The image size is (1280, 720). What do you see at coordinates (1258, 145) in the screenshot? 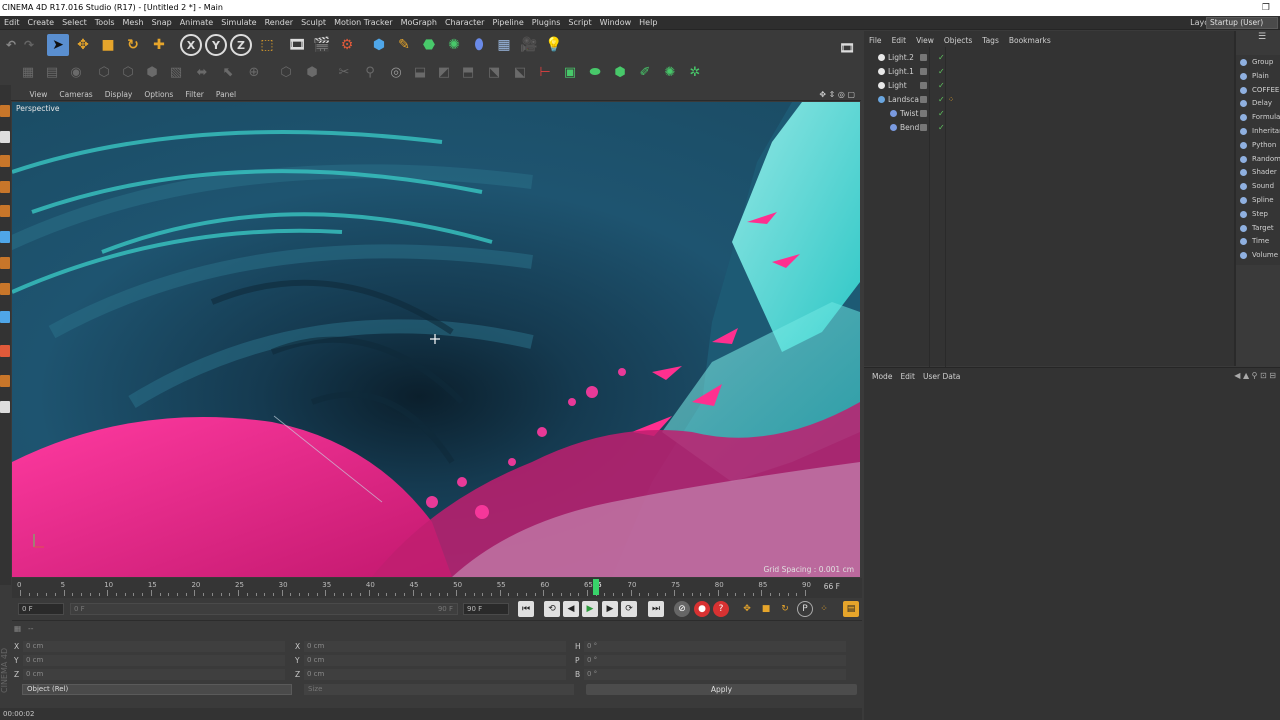
I see `palette-item-python: Python` at bounding box center [1258, 145].